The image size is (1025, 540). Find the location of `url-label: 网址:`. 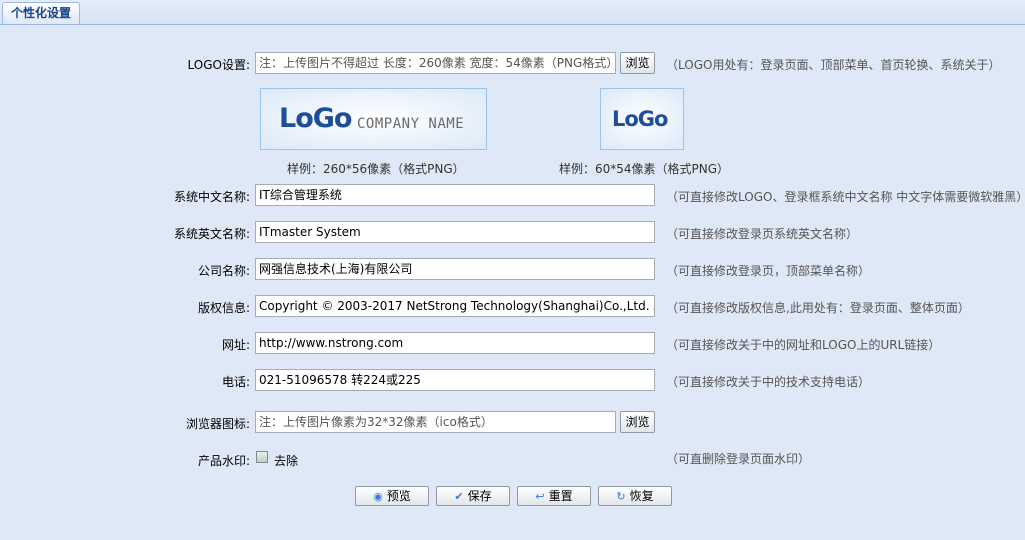

url-label: 网址: is located at coordinates (235, 345).